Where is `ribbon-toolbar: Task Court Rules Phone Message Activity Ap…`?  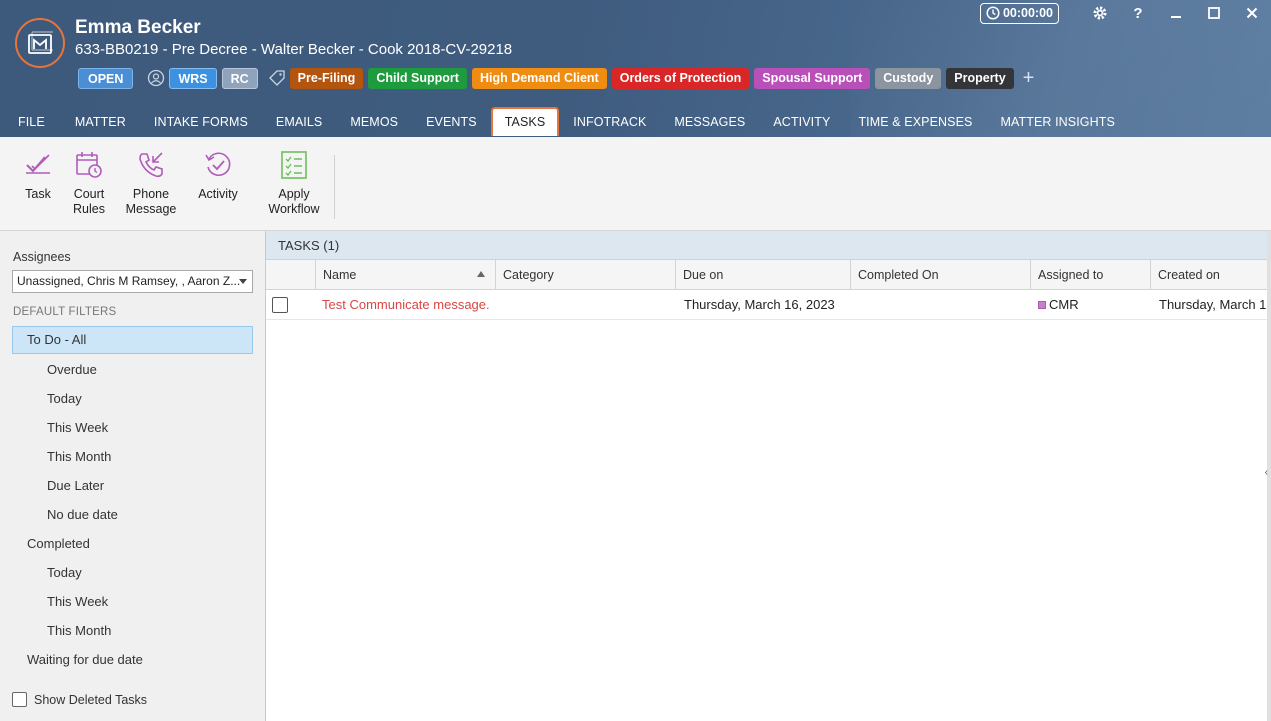
ribbon-toolbar: Task Court Rules Phone Message Activity Ap… is located at coordinates (635, 184).